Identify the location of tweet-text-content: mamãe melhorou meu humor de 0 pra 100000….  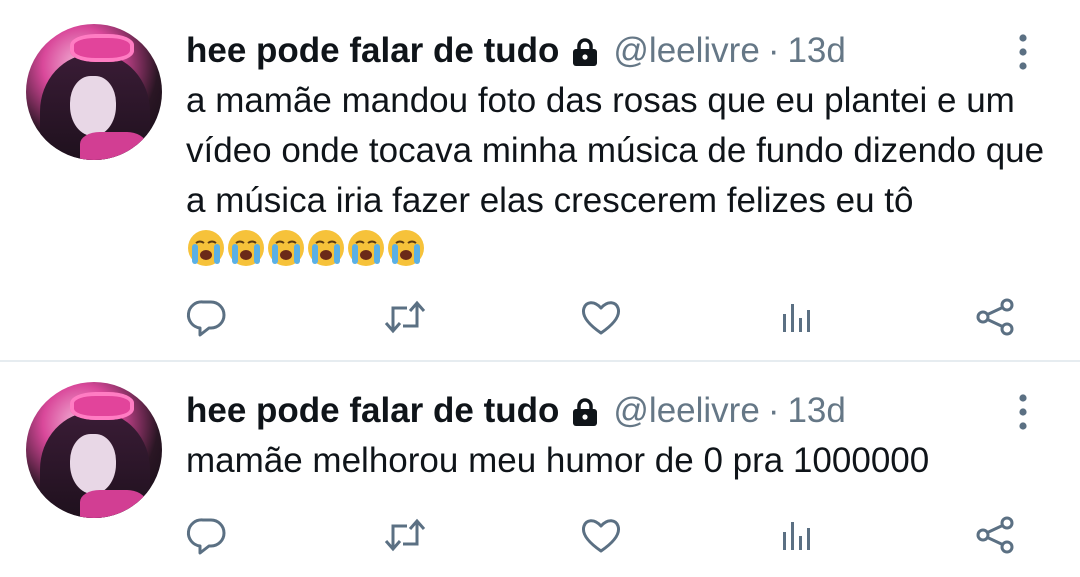
(558, 460).